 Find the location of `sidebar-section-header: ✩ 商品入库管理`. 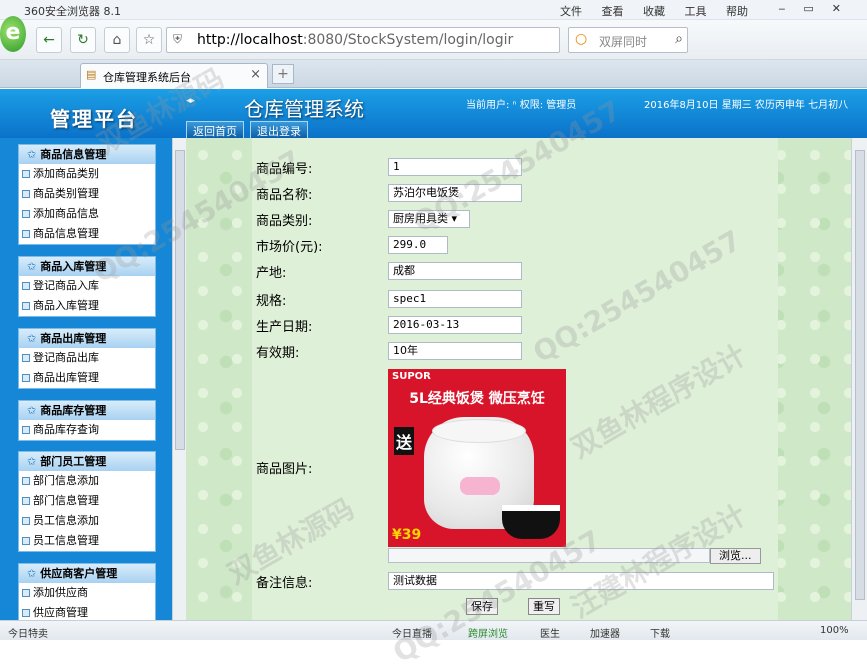

sidebar-section-header: ✩ 商品入库管理 is located at coordinates (87, 266).